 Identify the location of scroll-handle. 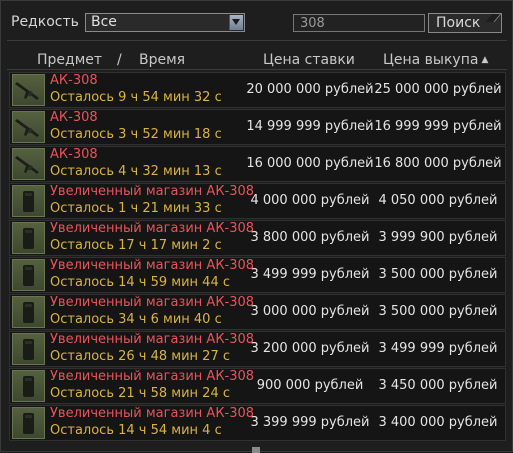
(256, 450).